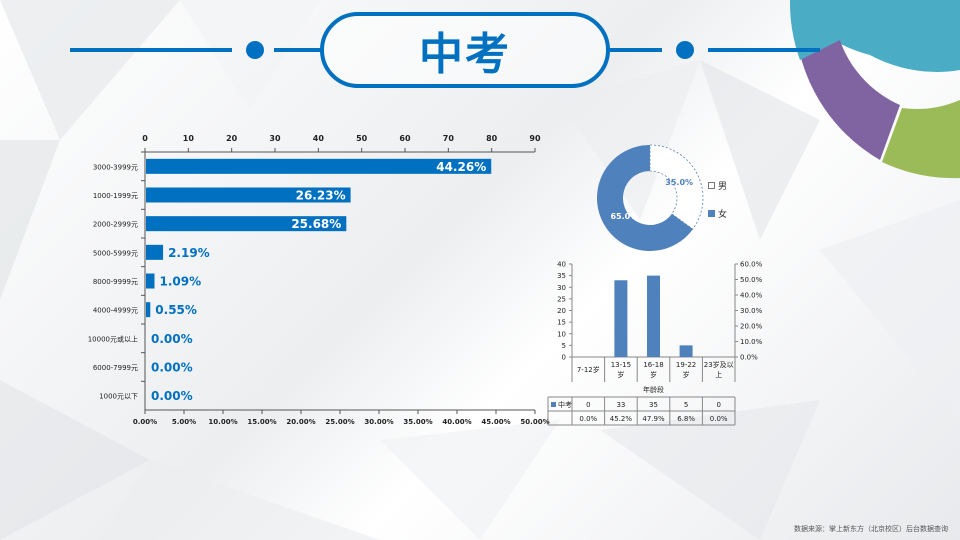  What do you see at coordinates (718, 374) in the screenshot?
I see `category-label-wrap: 上` at bounding box center [718, 374].